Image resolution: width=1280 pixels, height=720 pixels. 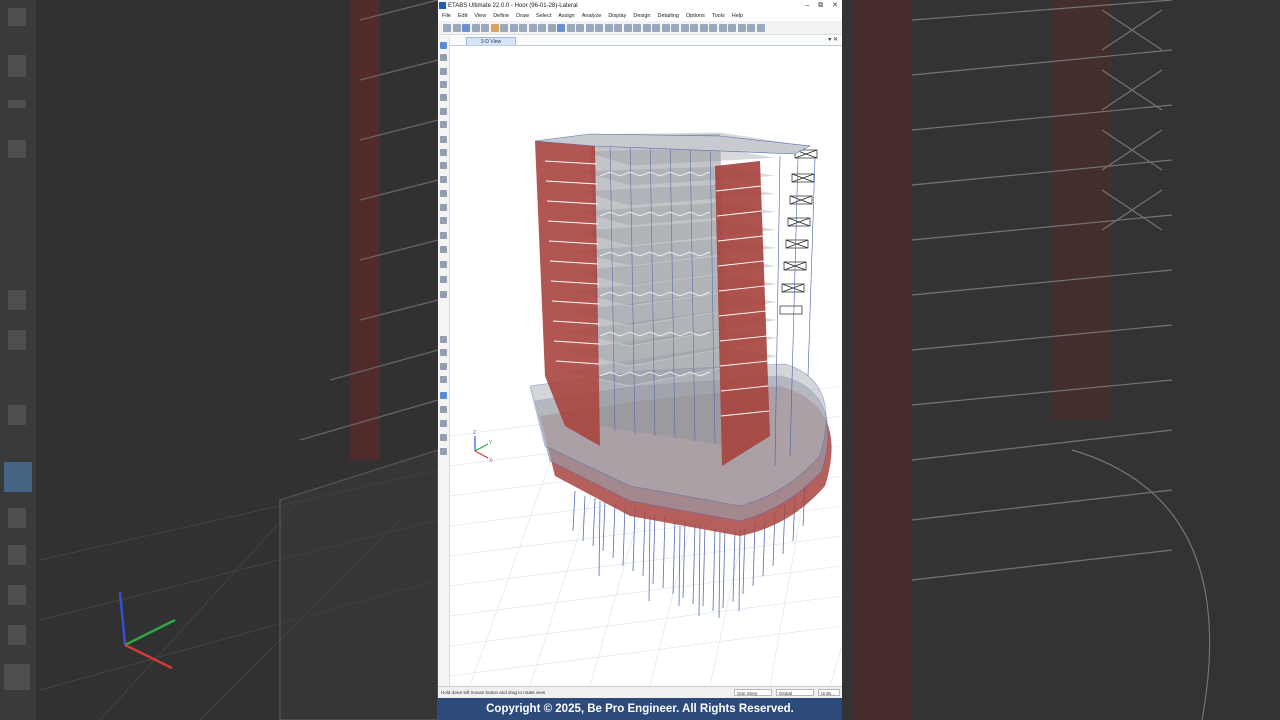 What do you see at coordinates (443, 279) in the screenshot?
I see `draw-reference-icon` at bounding box center [443, 279].